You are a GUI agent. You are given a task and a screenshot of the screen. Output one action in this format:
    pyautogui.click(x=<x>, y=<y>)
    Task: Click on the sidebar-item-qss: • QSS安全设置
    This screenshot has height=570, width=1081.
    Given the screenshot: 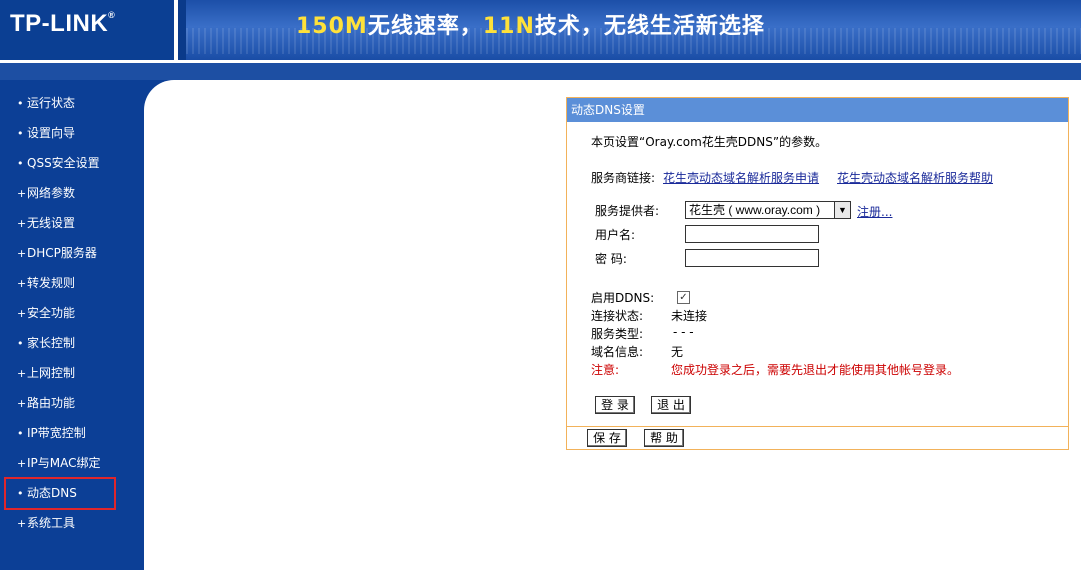 What is the action you would take?
    pyautogui.click(x=58, y=163)
    